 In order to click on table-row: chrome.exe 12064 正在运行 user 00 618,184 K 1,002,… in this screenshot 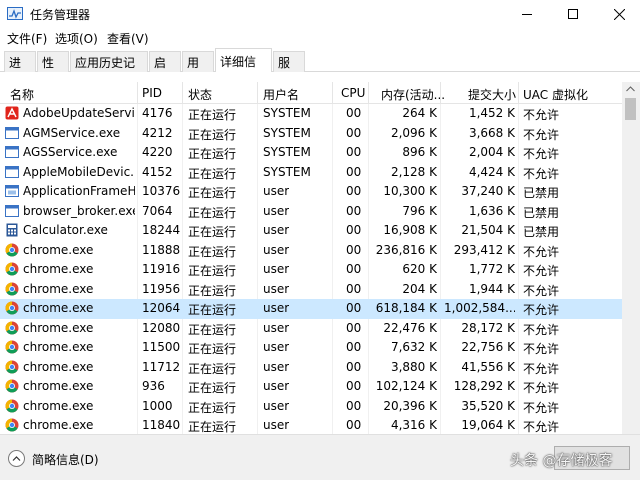, I will do `click(311, 309)`.